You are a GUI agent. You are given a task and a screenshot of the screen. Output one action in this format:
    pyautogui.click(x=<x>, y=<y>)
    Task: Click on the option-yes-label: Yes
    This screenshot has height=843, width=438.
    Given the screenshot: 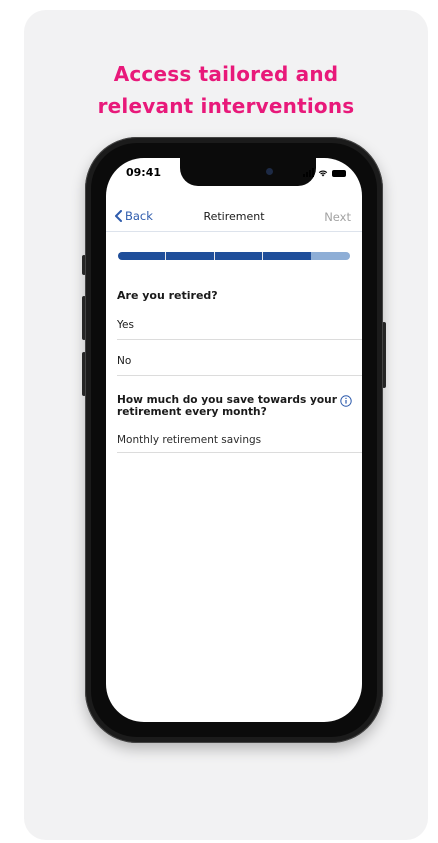 What is the action you would take?
    pyautogui.click(x=125, y=325)
    